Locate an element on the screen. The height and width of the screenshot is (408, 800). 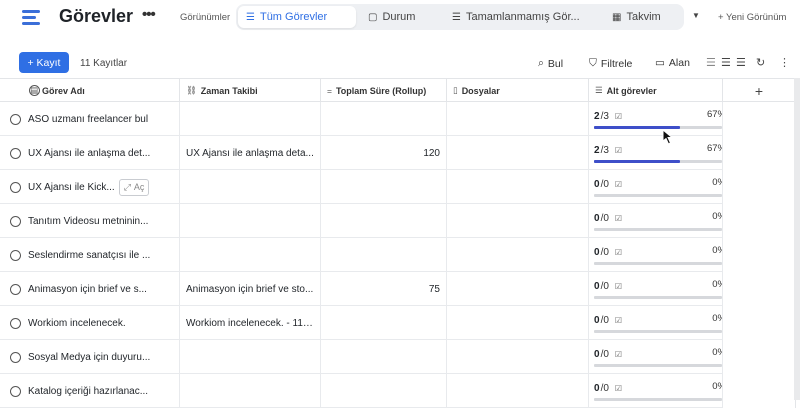
checkbox-icon: ☑ is located at coordinates (618, 150).